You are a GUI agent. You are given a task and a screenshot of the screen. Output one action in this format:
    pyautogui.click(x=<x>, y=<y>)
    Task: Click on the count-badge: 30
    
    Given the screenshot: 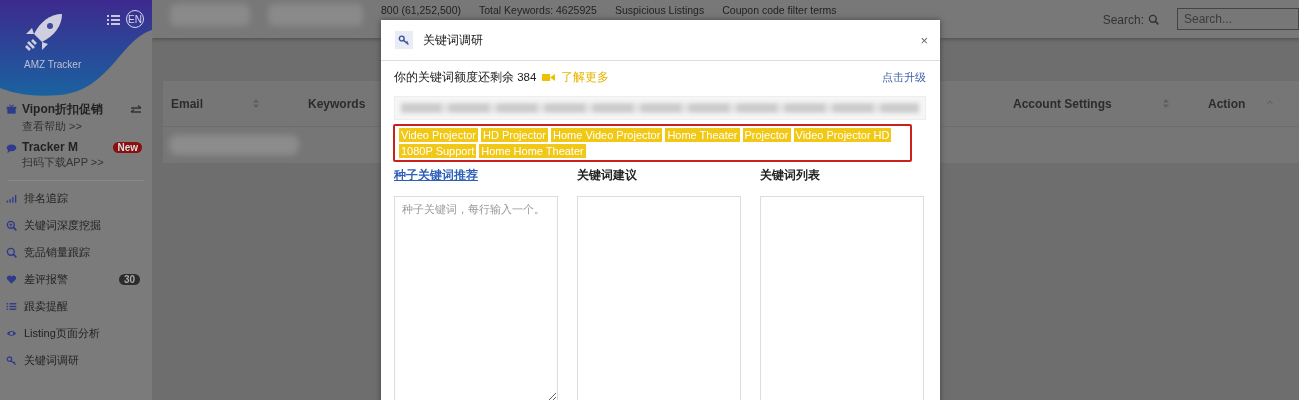 What is the action you would take?
    pyautogui.click(x=129, y=279)
    